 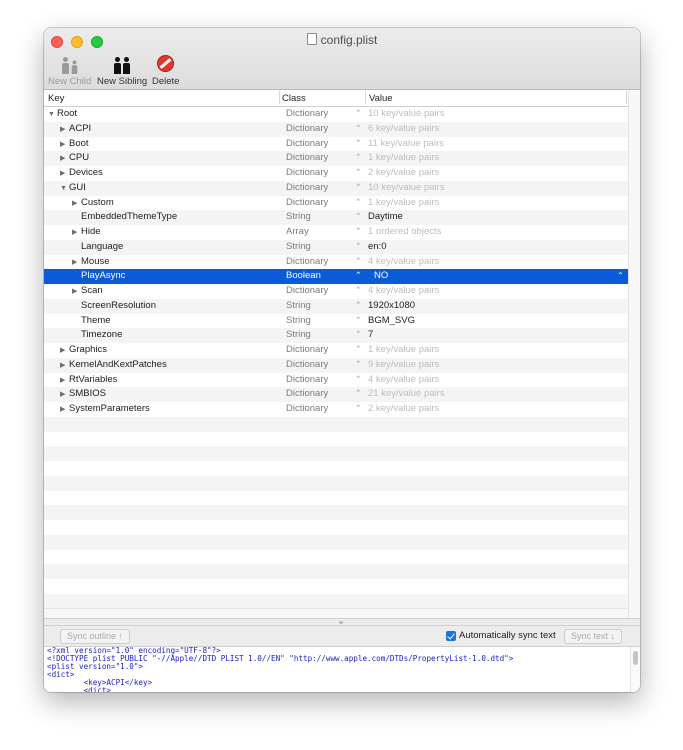 I want to click on outline-row: ▶ Custom Dictionary ⌃ 1 key/value pairs, so click(x=336, y=203).